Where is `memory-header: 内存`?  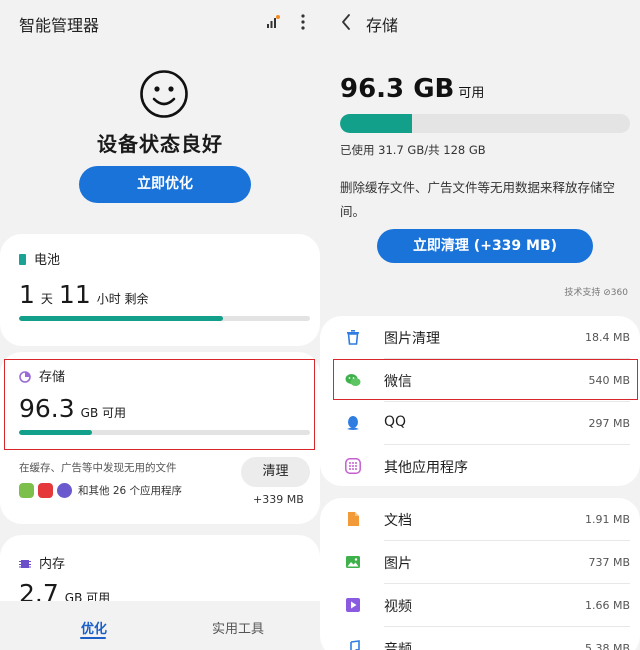 memory-header: 内存 is located at coordinates (42, 562).